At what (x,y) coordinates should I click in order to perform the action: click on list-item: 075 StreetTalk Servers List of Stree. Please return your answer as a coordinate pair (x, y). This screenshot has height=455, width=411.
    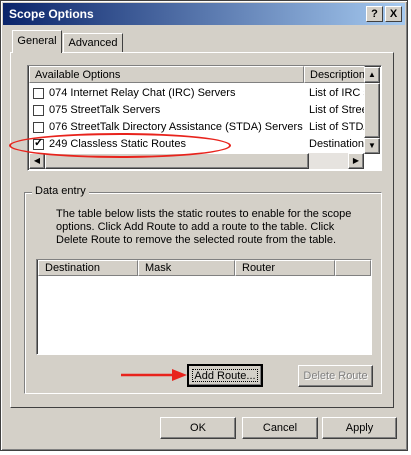
    Looking at the image, I should click on (198, 110).